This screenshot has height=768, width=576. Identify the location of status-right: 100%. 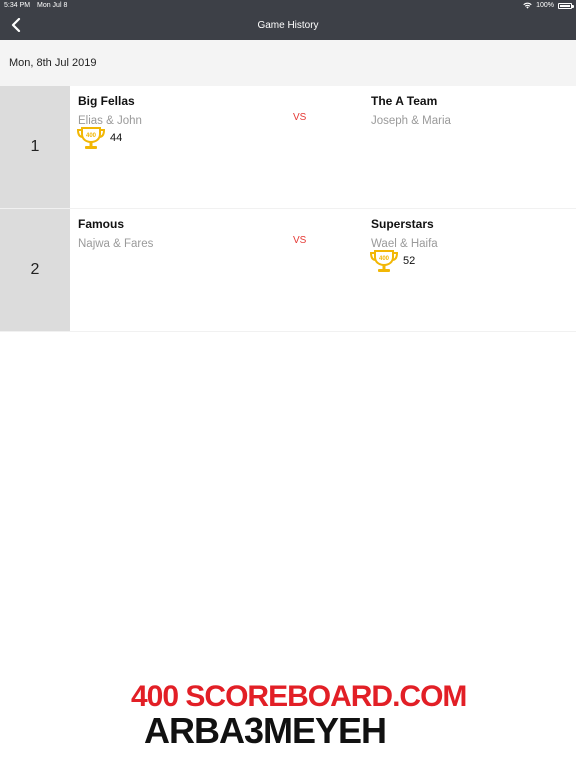
(548, 5).